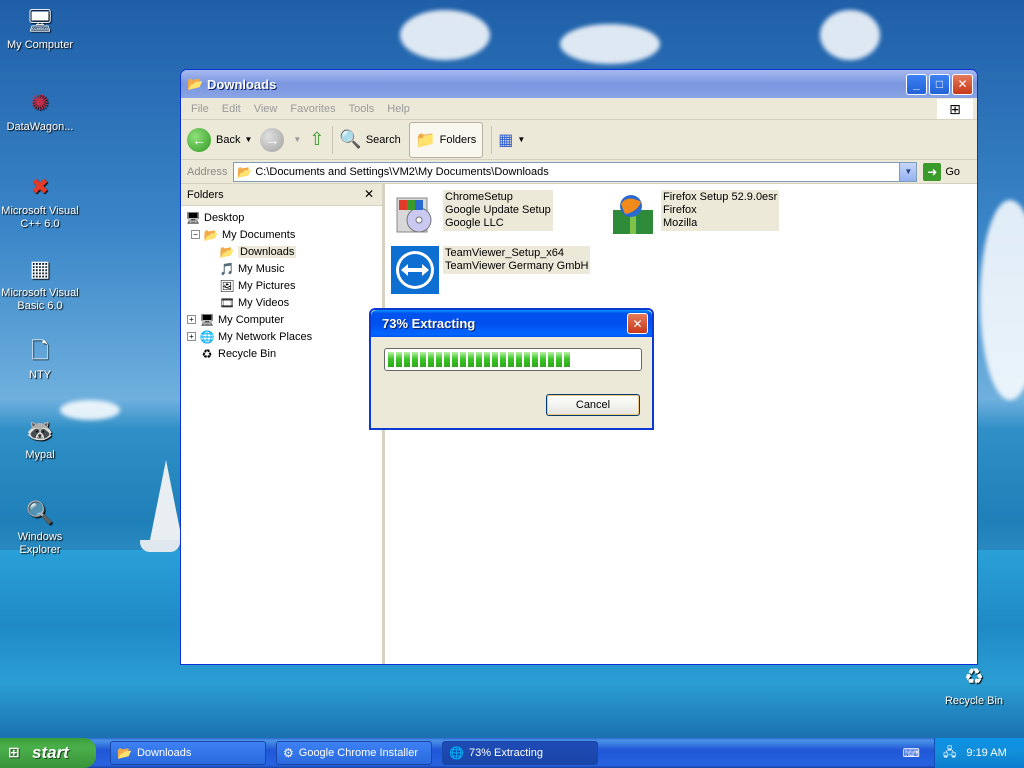  What do you see at coordinates (511, 369) in the screenshot?
I see `extracting-dialog: 73% Extracting ✕ Cancel` at bounding box center [511, 369].